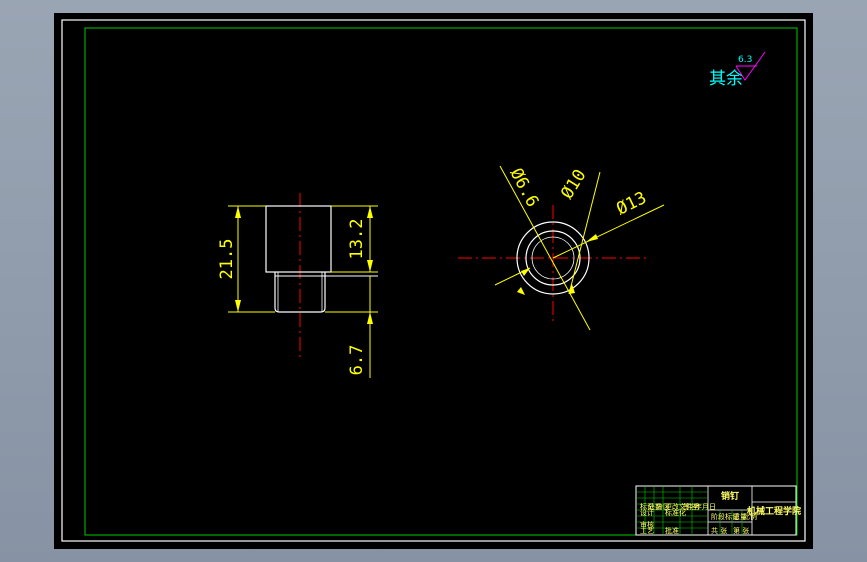 The image size is (867, 562). What do you see at coordinates (750, 516) in the screenshot?
I see `svg-text: 比例` at bounding box center [750, 516].